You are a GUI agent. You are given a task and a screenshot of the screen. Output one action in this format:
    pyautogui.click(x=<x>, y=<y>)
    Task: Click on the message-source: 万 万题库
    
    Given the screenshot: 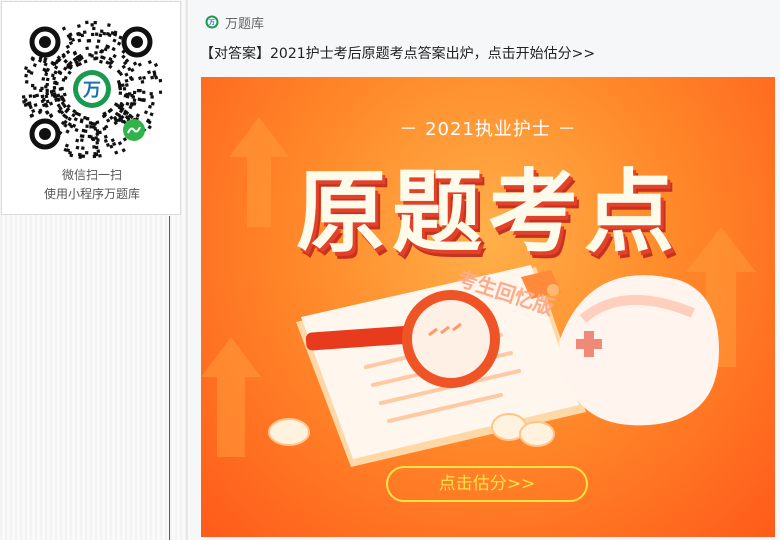 What is the action you would take?
    pyautogui.click(x=234, y=22)
    